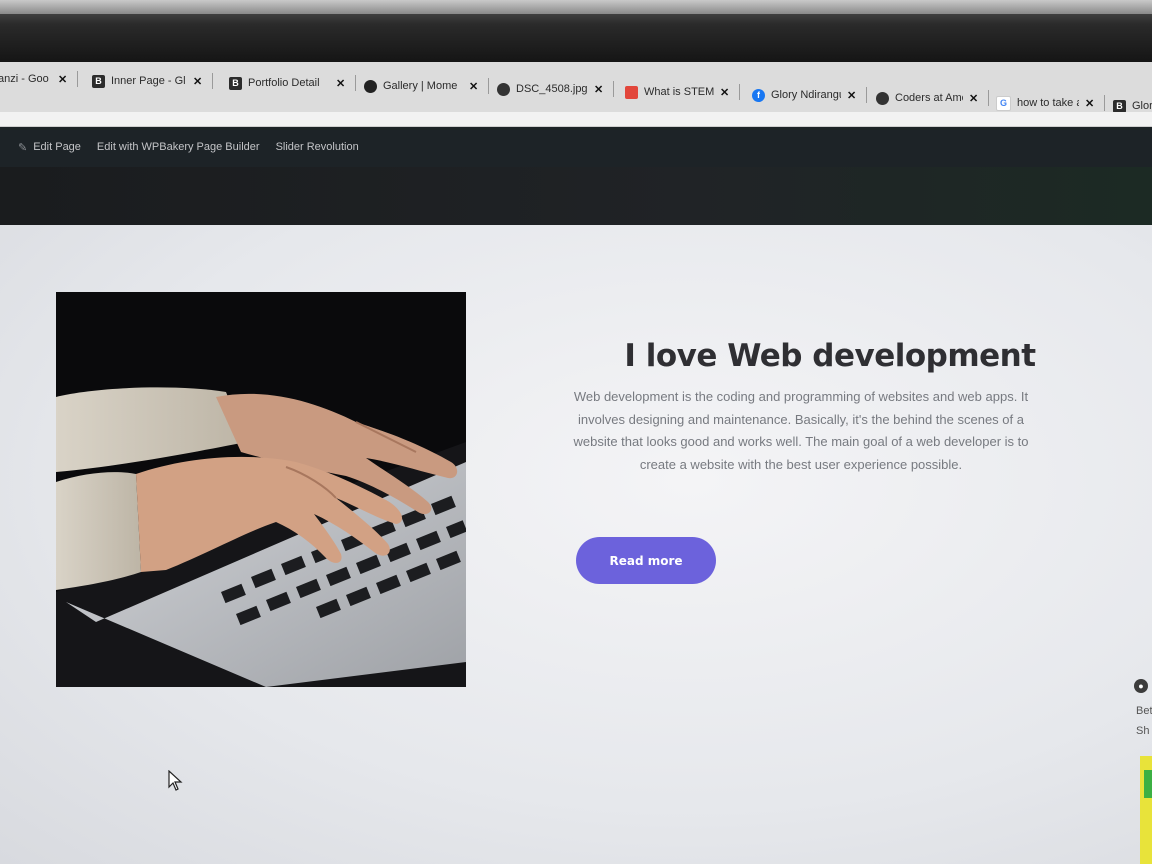  What do you see at coordinates (830, 356) in the screenshot?
I see `page-heading: I love Web development` at bounding box center [830, 356].